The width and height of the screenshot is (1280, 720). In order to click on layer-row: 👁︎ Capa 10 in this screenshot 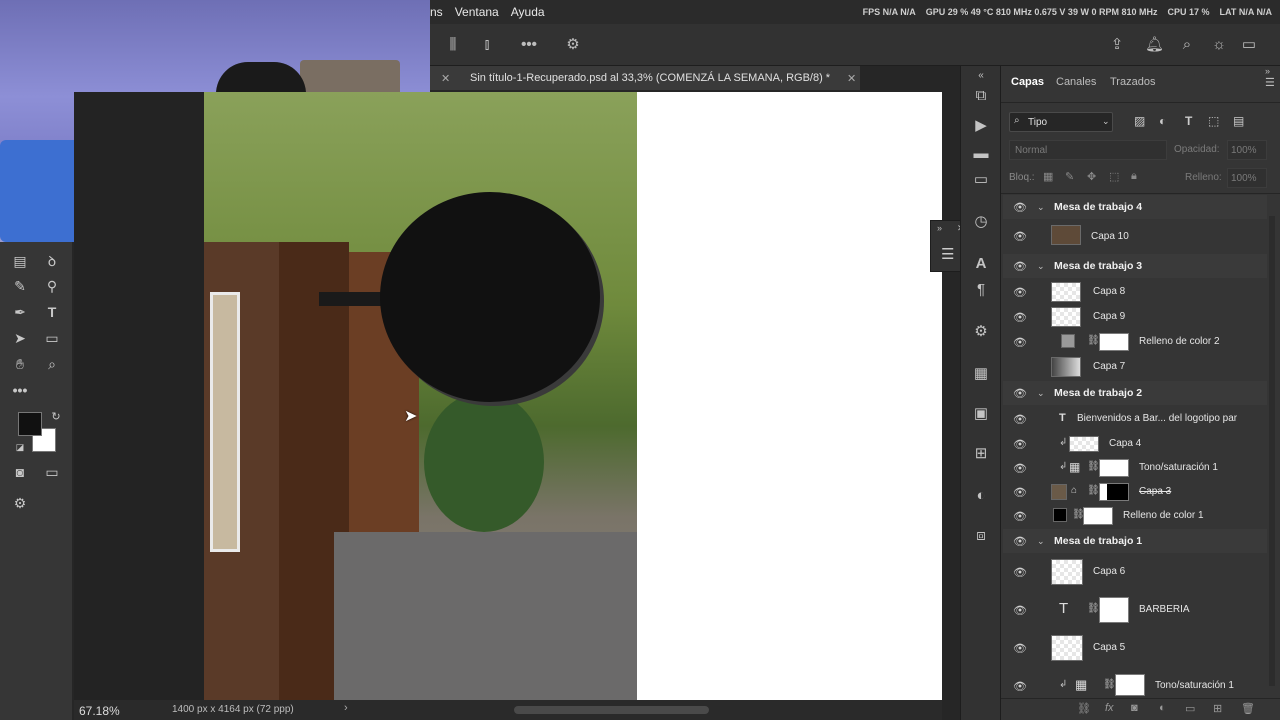, I will do `click(1135, 236)`.